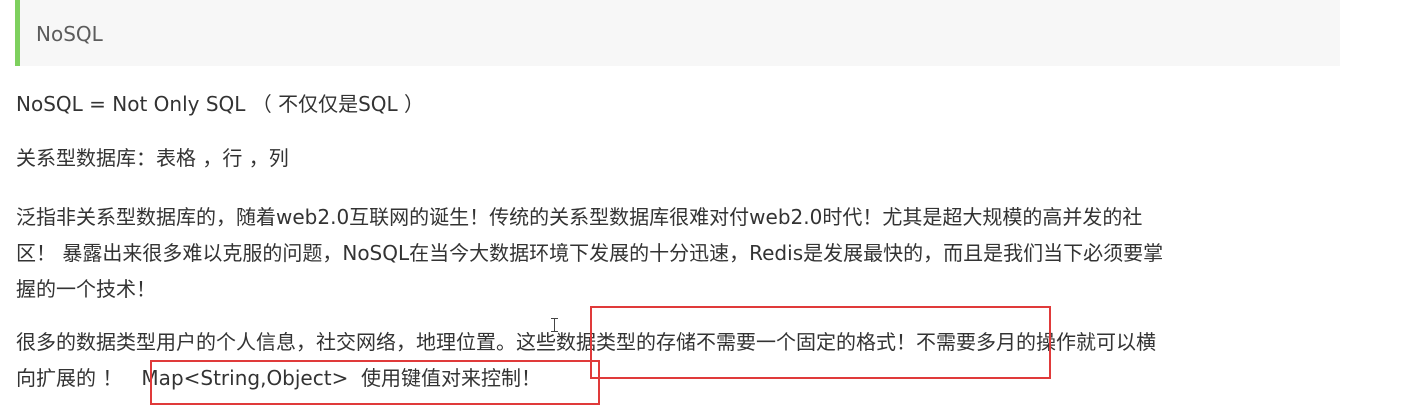  What do you see at coordinates (677, 33) in the screenshot?
I see `section-heading: NoSQL` at bounding box center [677, 33].